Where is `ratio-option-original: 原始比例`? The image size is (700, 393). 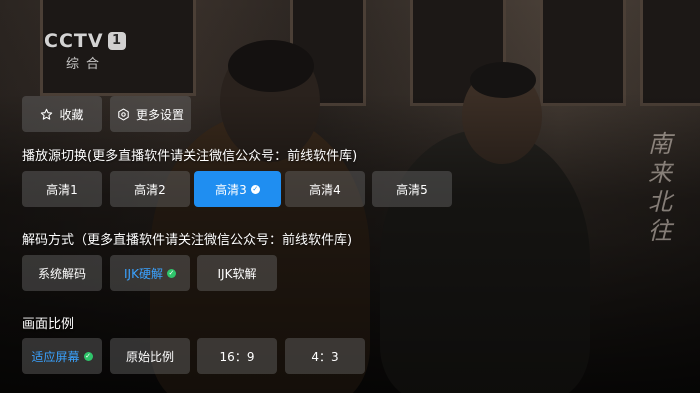
ratio-option-original: 原始比例 is located at coordinates (150, 356).